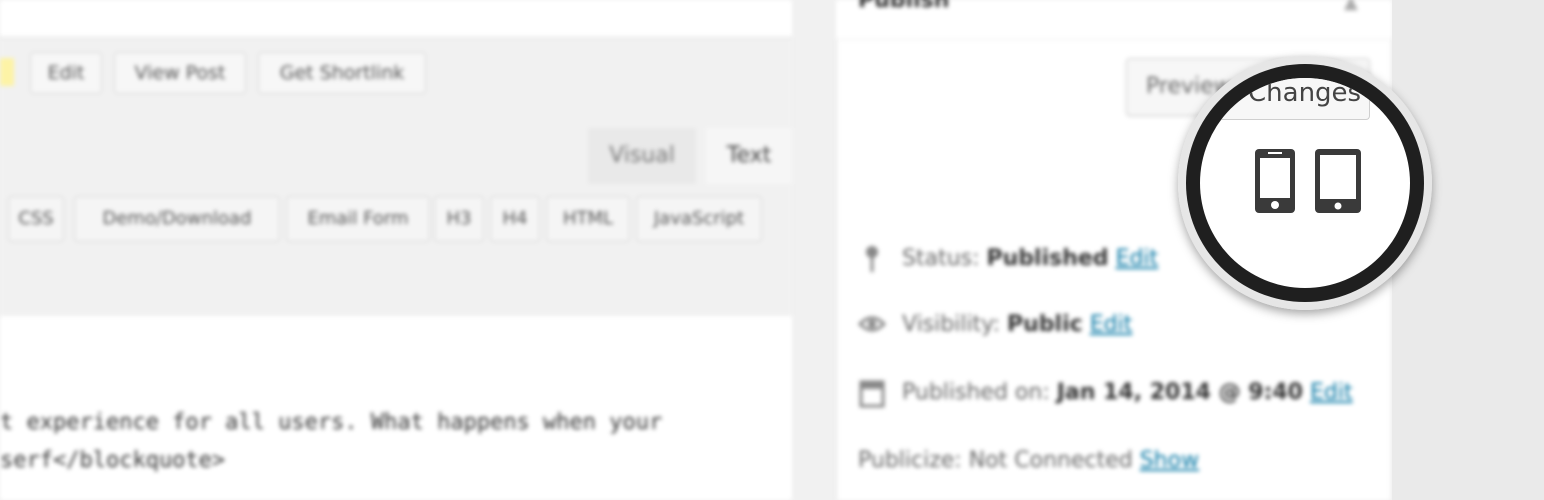  What do you see at coordinates (1338, 183) in the screenshot?
I see `tablet-icon` at bounding box center [1338, 183].